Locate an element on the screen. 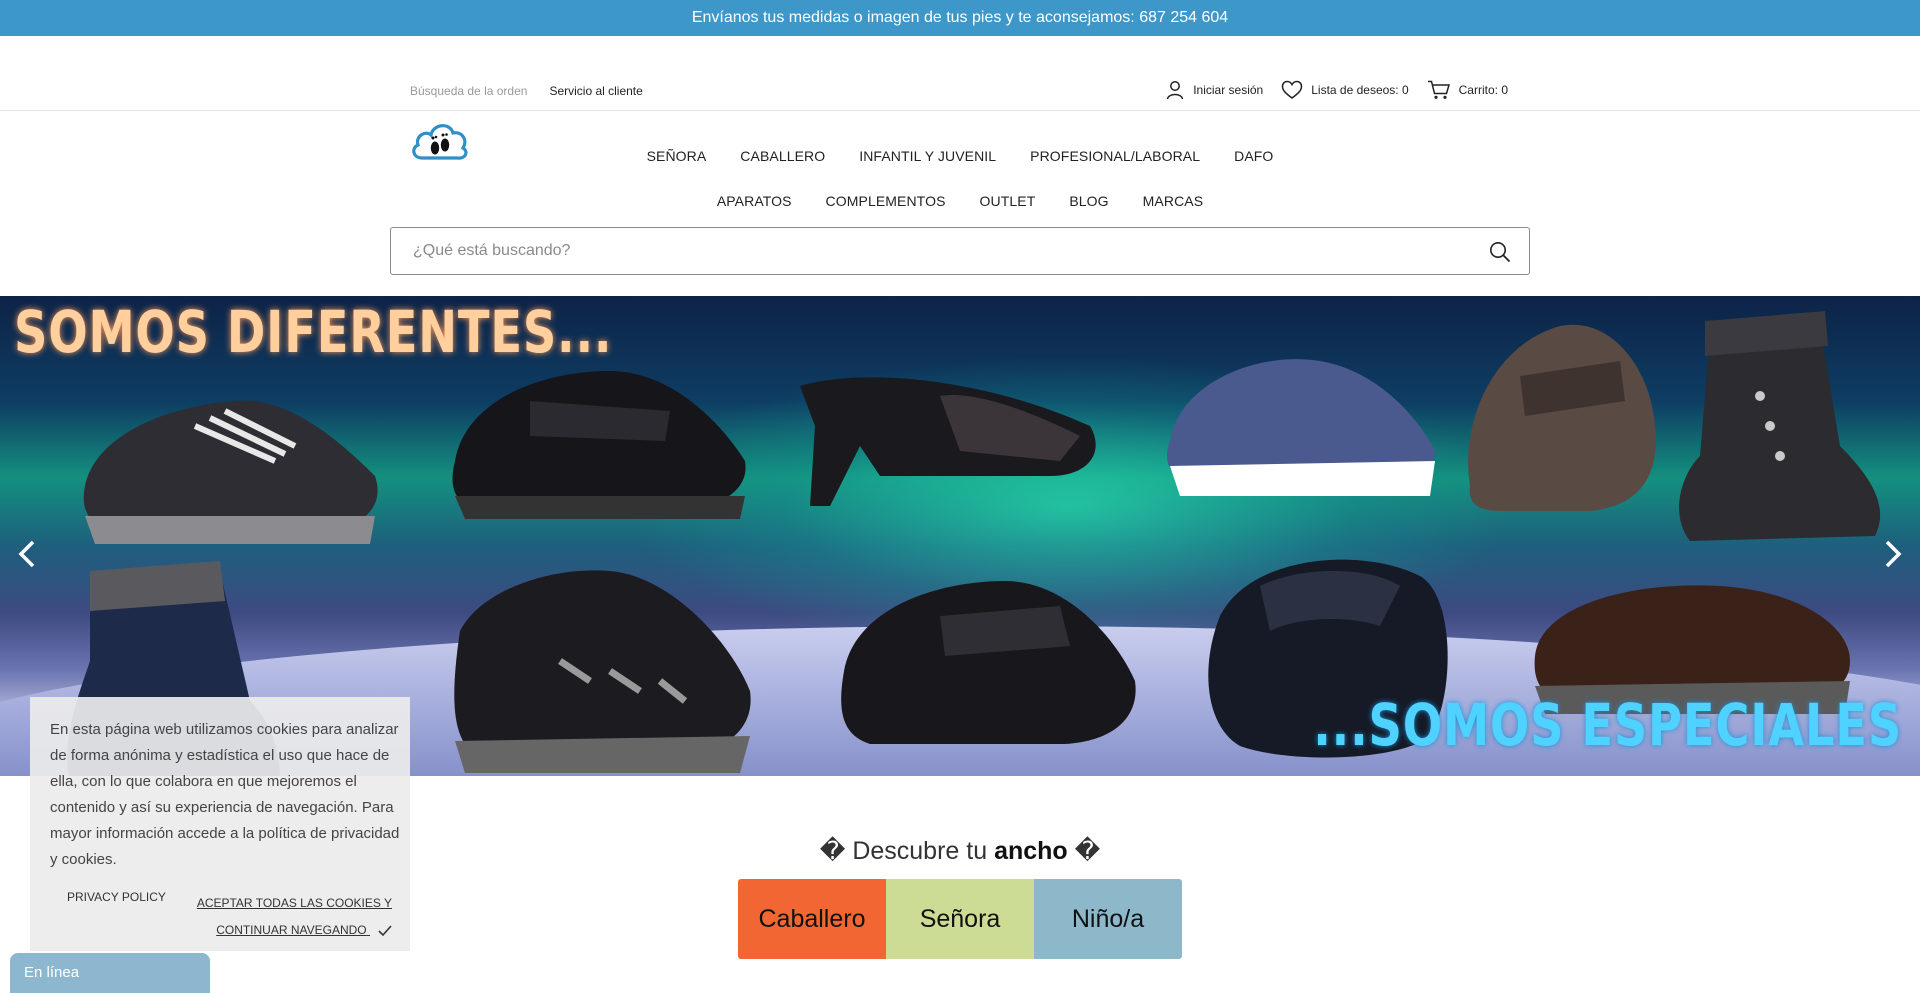 Image resolution: width=1920 pixels, height=993 pixels. sneaker-grey-image is located at coordinates (230, 472).